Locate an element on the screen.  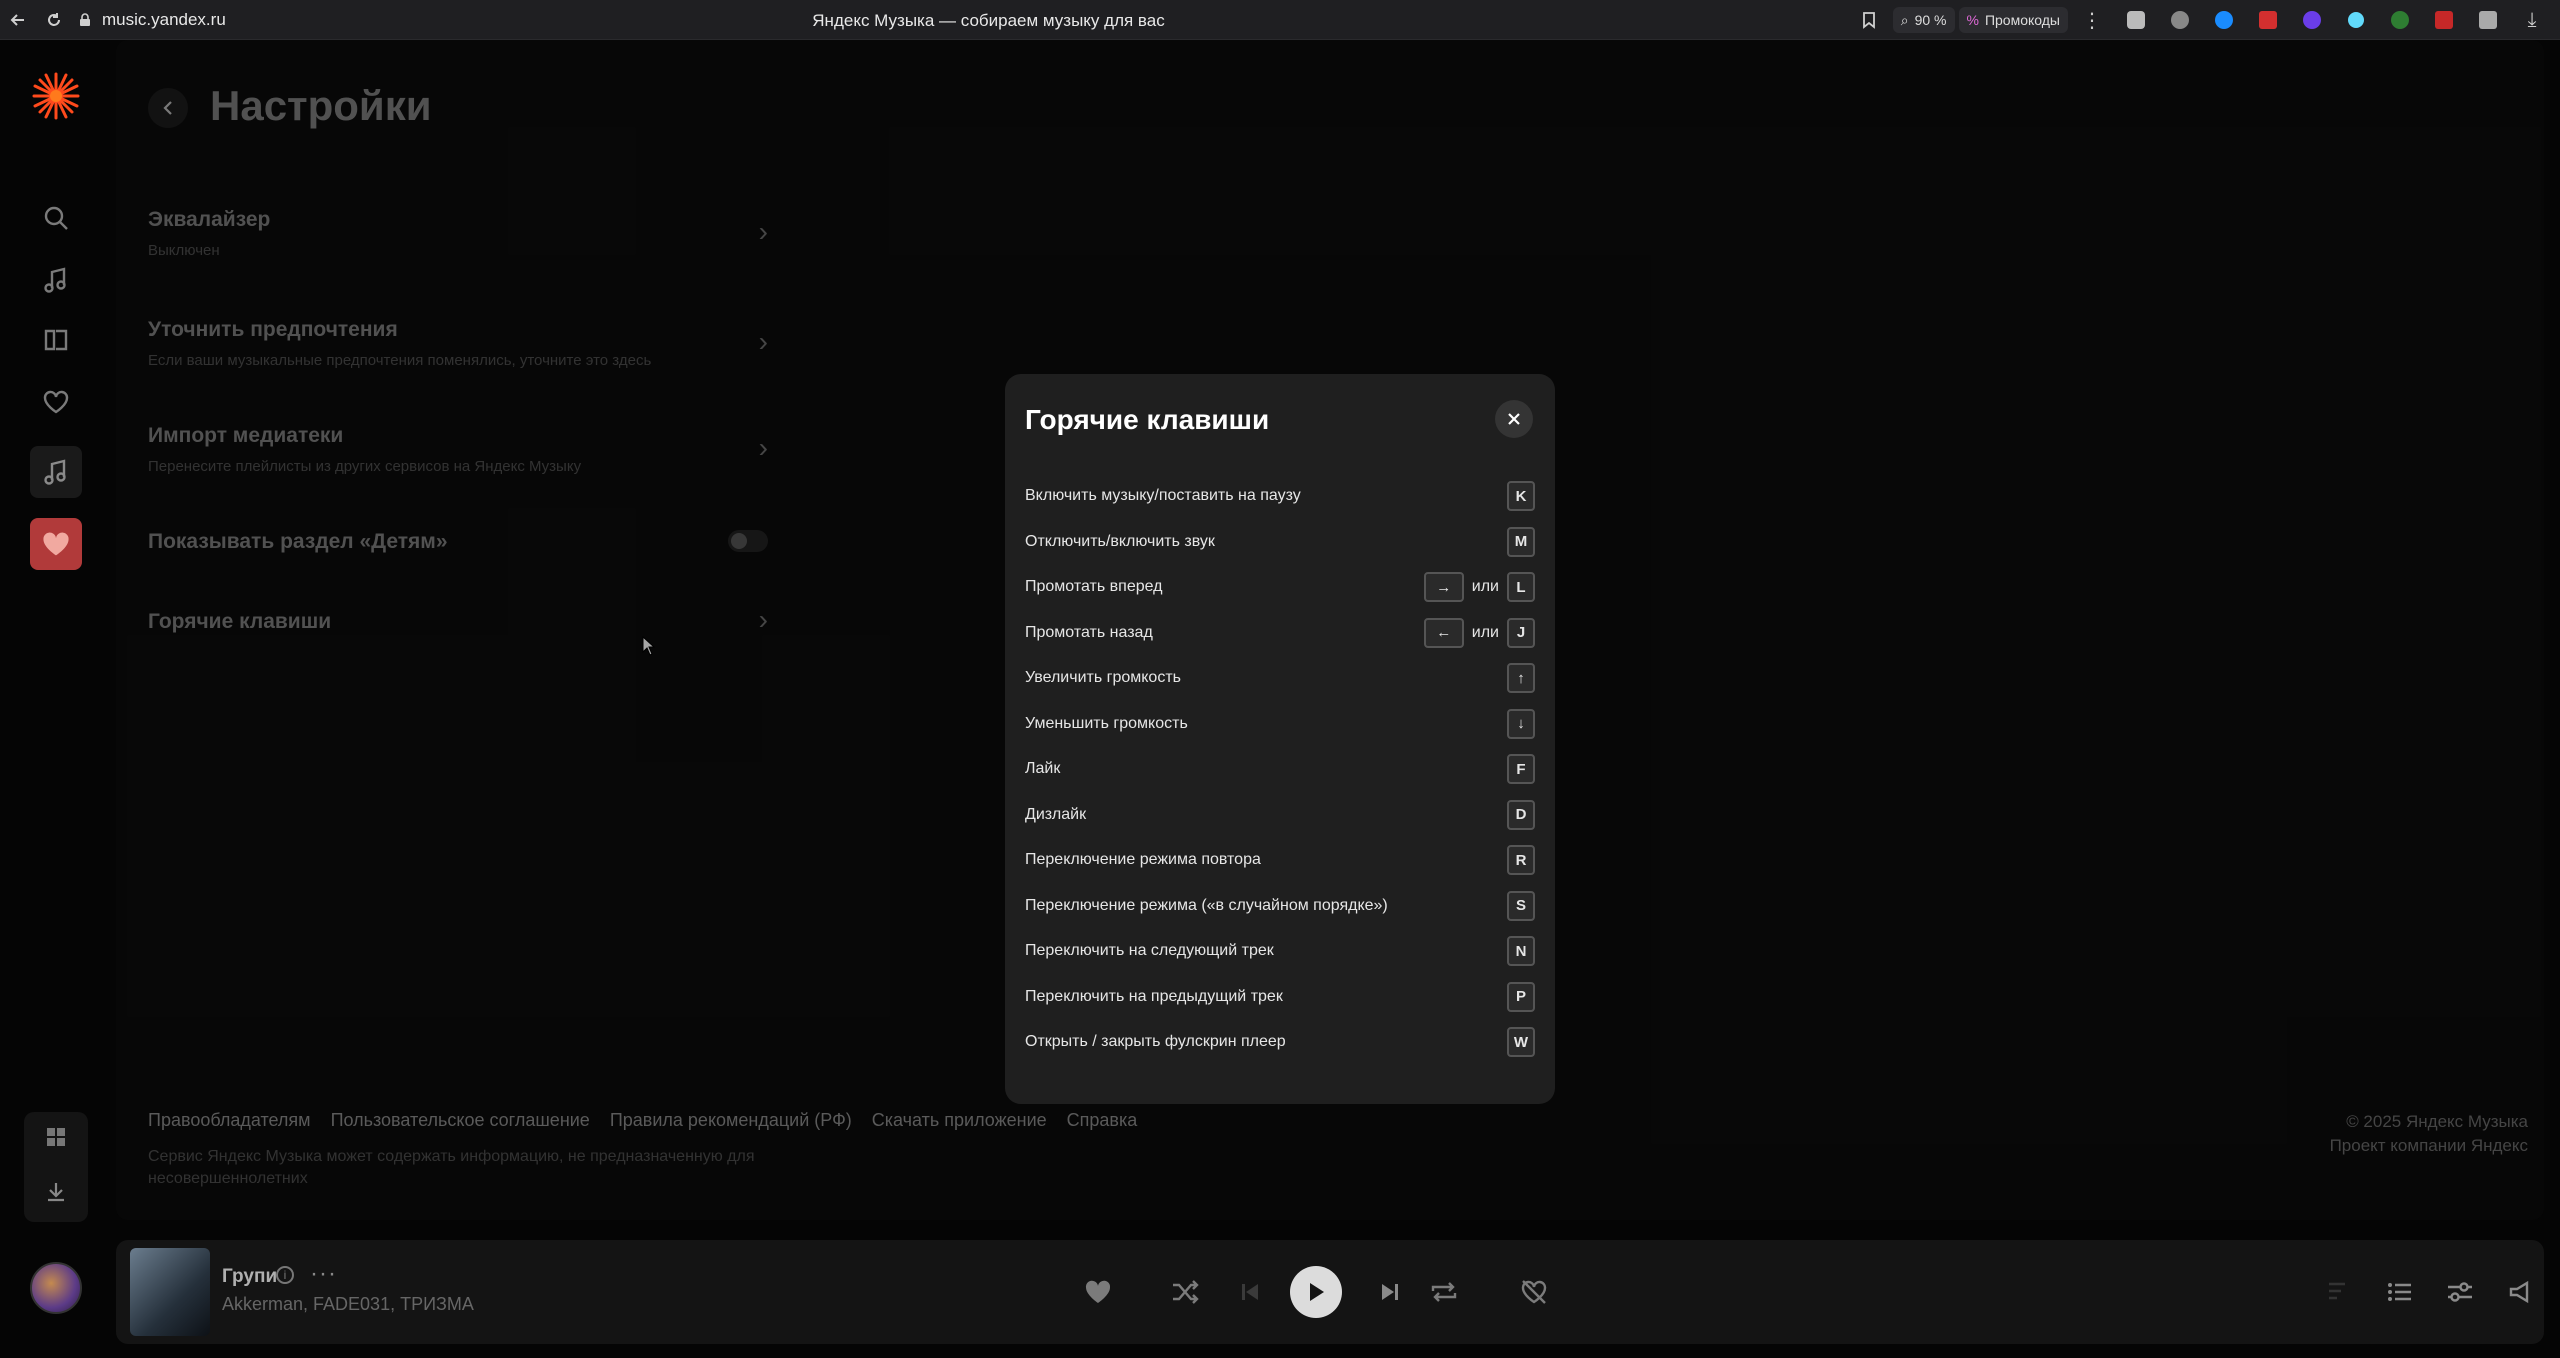
hotkey-keys: P is located at coordinates (1521, 996).